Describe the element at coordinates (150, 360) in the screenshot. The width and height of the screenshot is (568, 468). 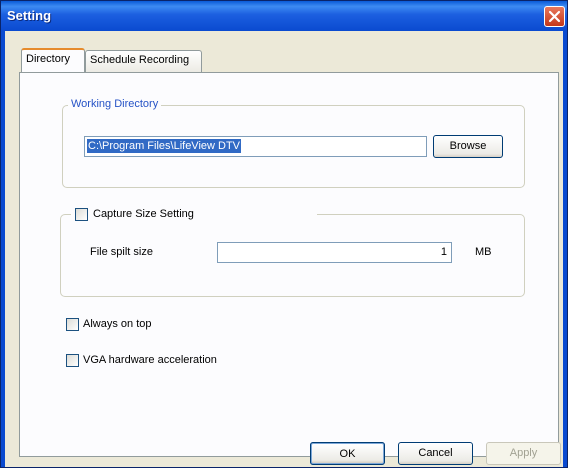
I see `vga-acceleration-label: VGA hardware acceleration` at that location.